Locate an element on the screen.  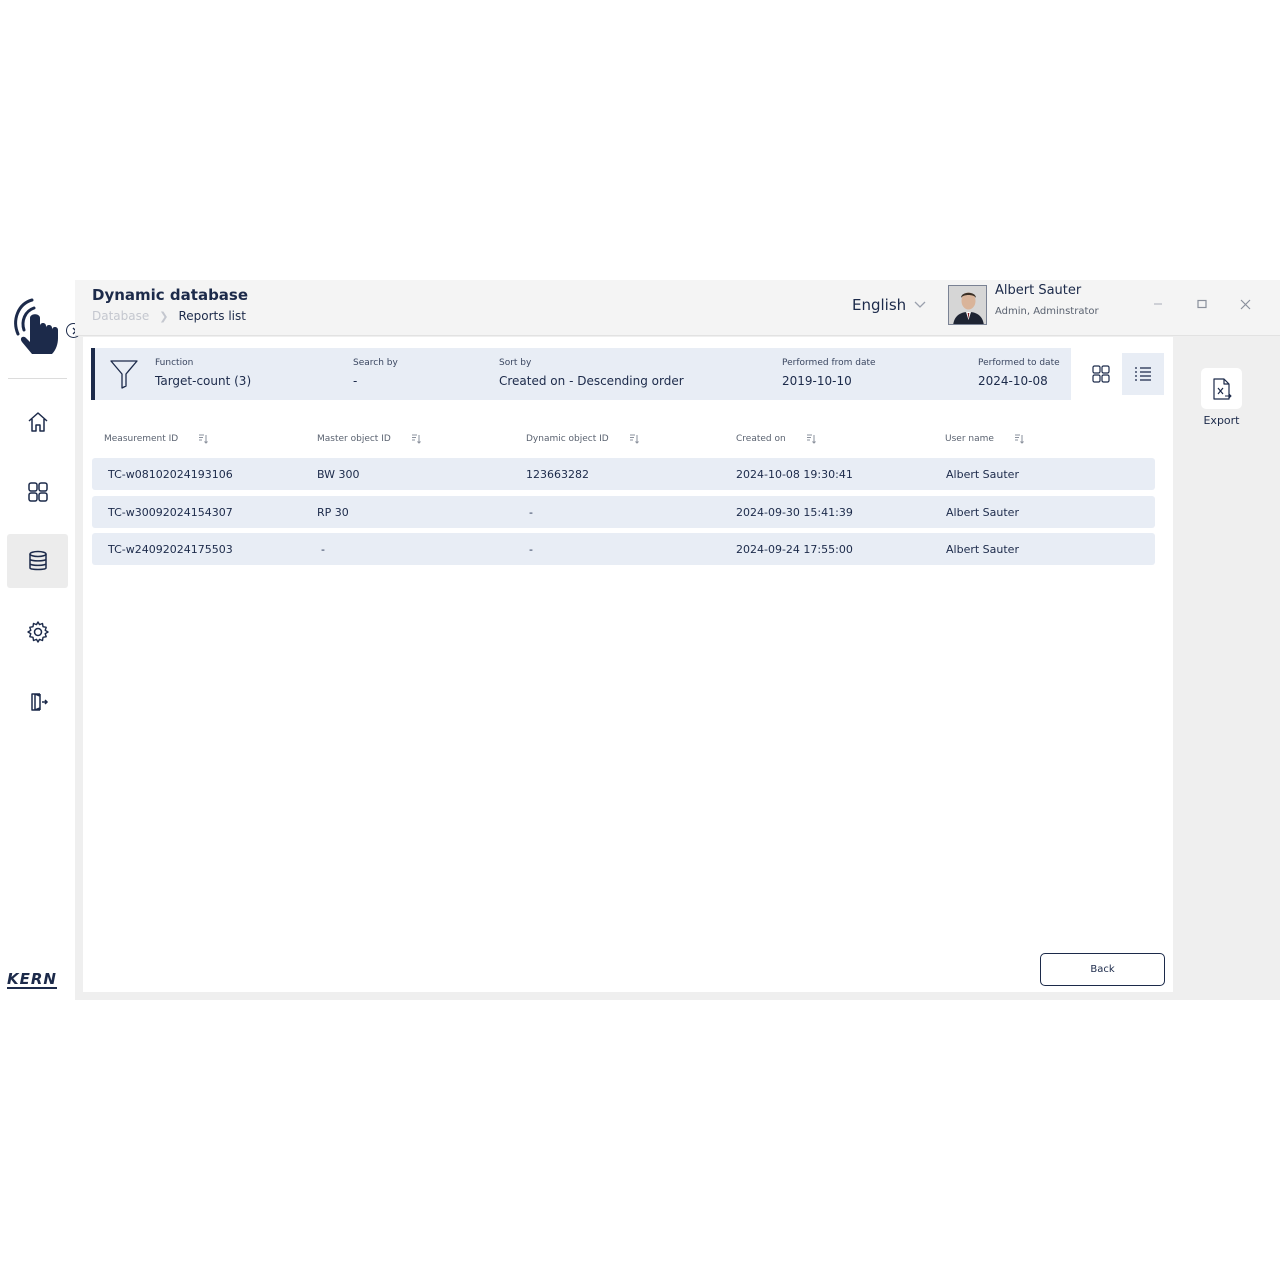
kern-brand-logo: KERN is located at coordinates (32, 979).